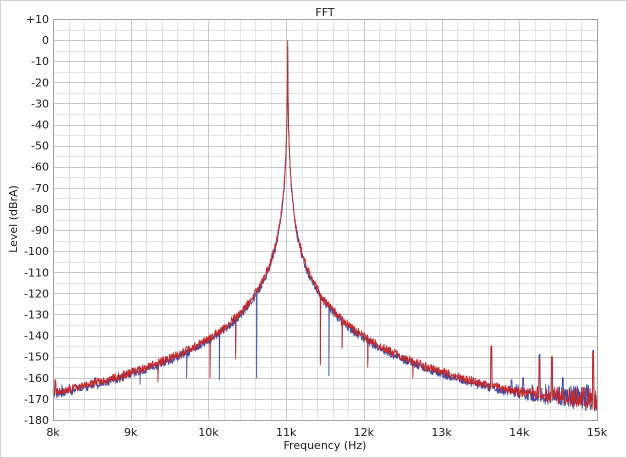 The image size is (627, 458). What do you see at coordinates (40, 230) in the screenshot?
I see `y-tick-label: -90` at bounding box center [40, 230].